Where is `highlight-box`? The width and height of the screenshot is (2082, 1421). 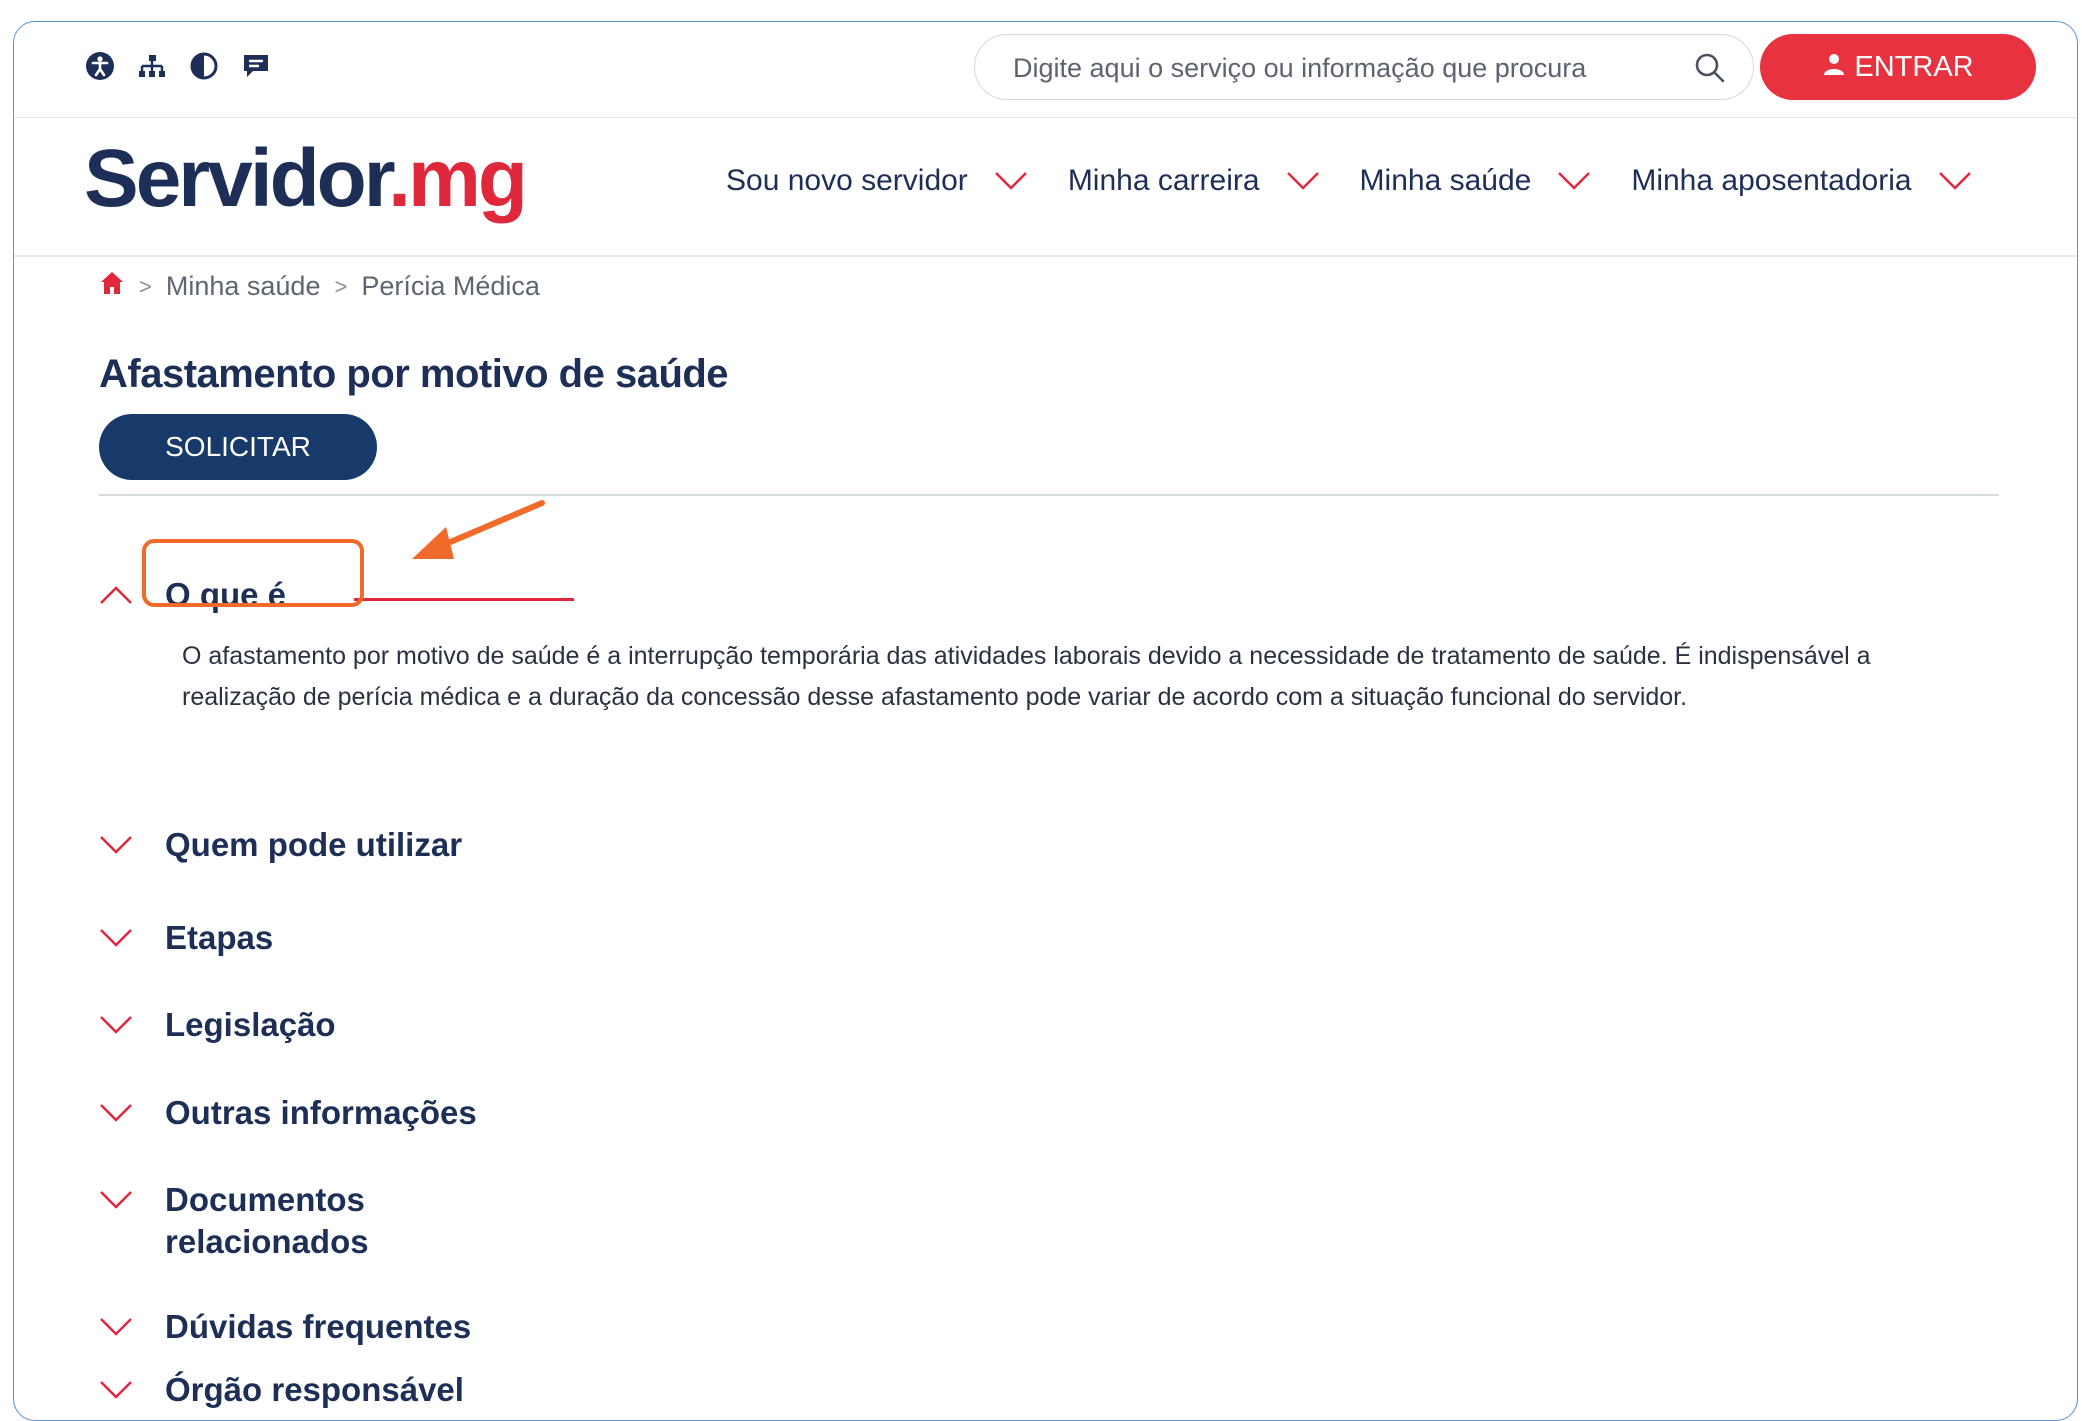 highlight-box is located at coordinates (253, 573).